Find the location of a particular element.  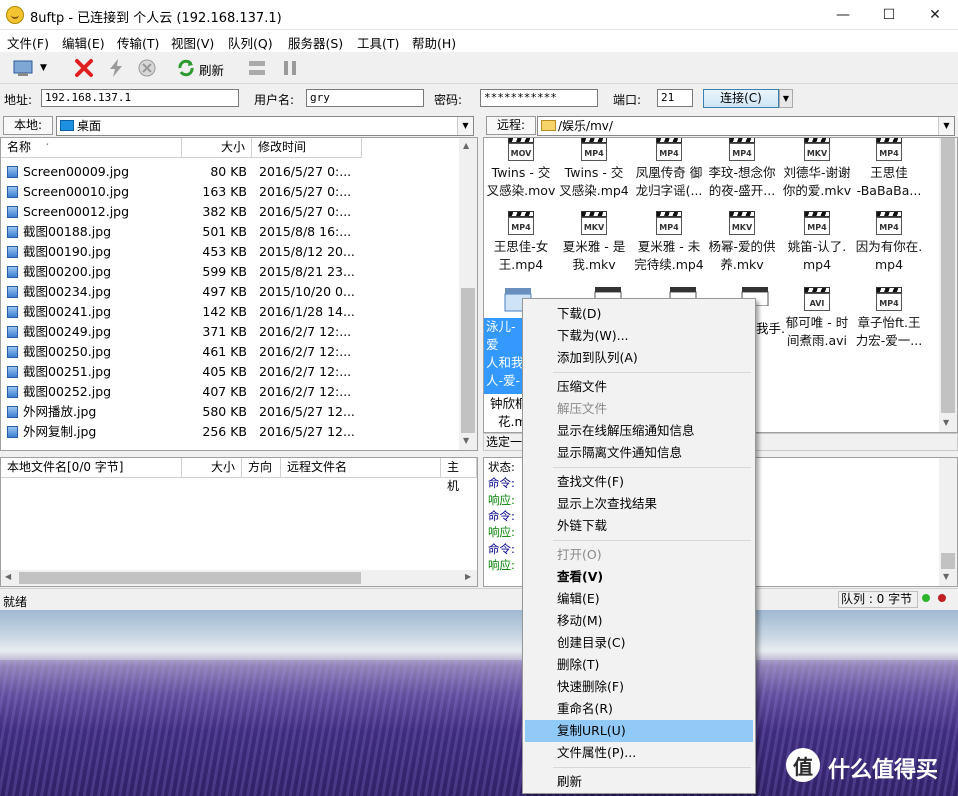

maximize-button: ☐ is located at coordinates (889, 15).